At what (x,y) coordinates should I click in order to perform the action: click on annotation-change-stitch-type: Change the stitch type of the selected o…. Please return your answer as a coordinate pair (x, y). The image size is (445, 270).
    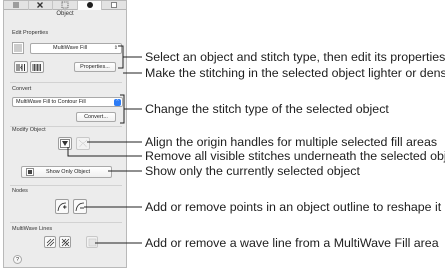
    Looking at the image, I should click on (267, 109).